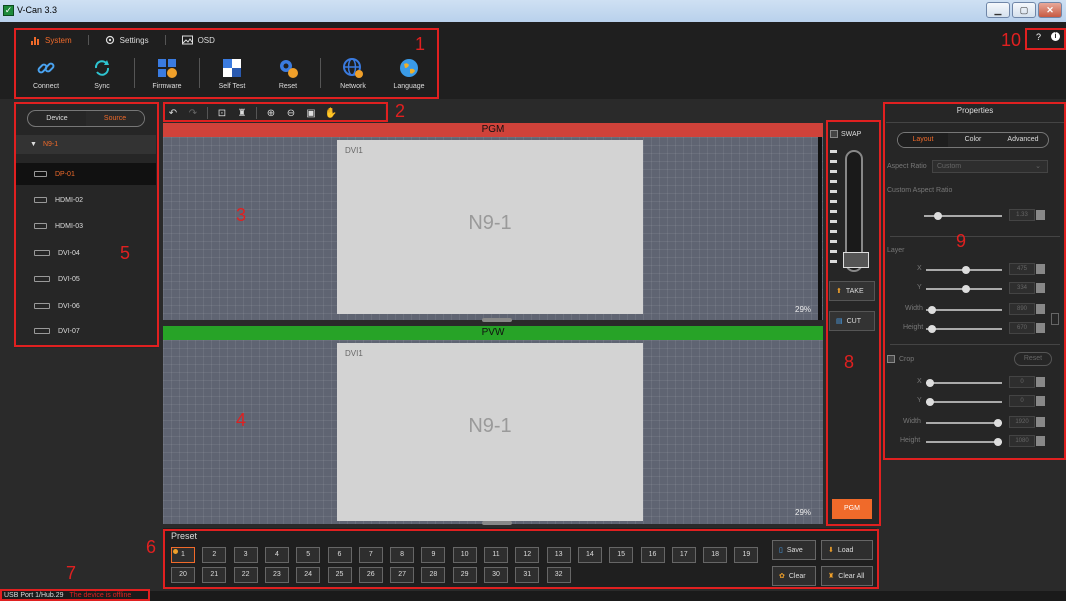  What do you see at coordinates (820, 228) in the screenshot?
I see `pgm-vscroll` at bounding box center [820, 228].